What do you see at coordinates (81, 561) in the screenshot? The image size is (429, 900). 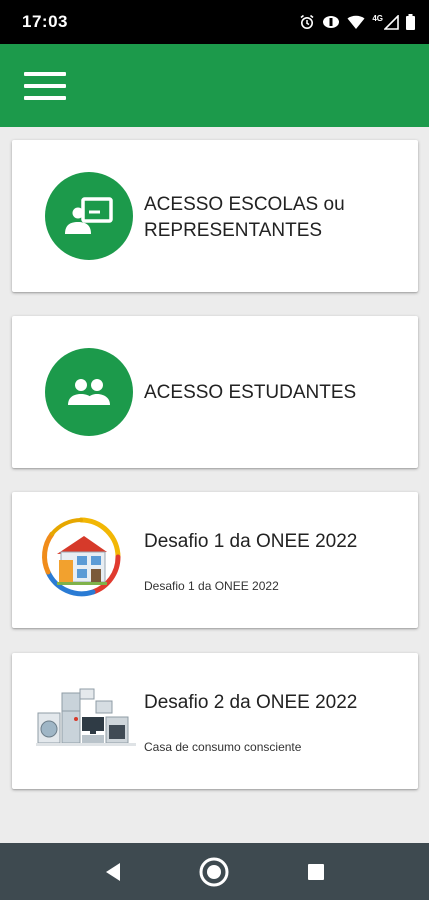 I see `house-energy-image` at bounding box center [81, 561].